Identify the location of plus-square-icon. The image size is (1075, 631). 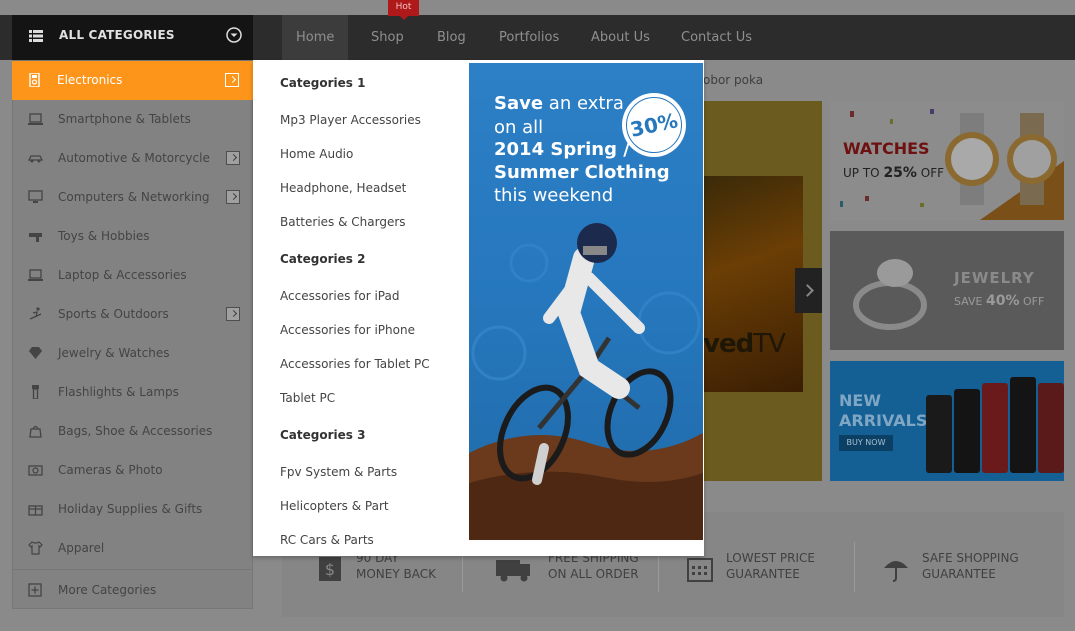
(35, 590).